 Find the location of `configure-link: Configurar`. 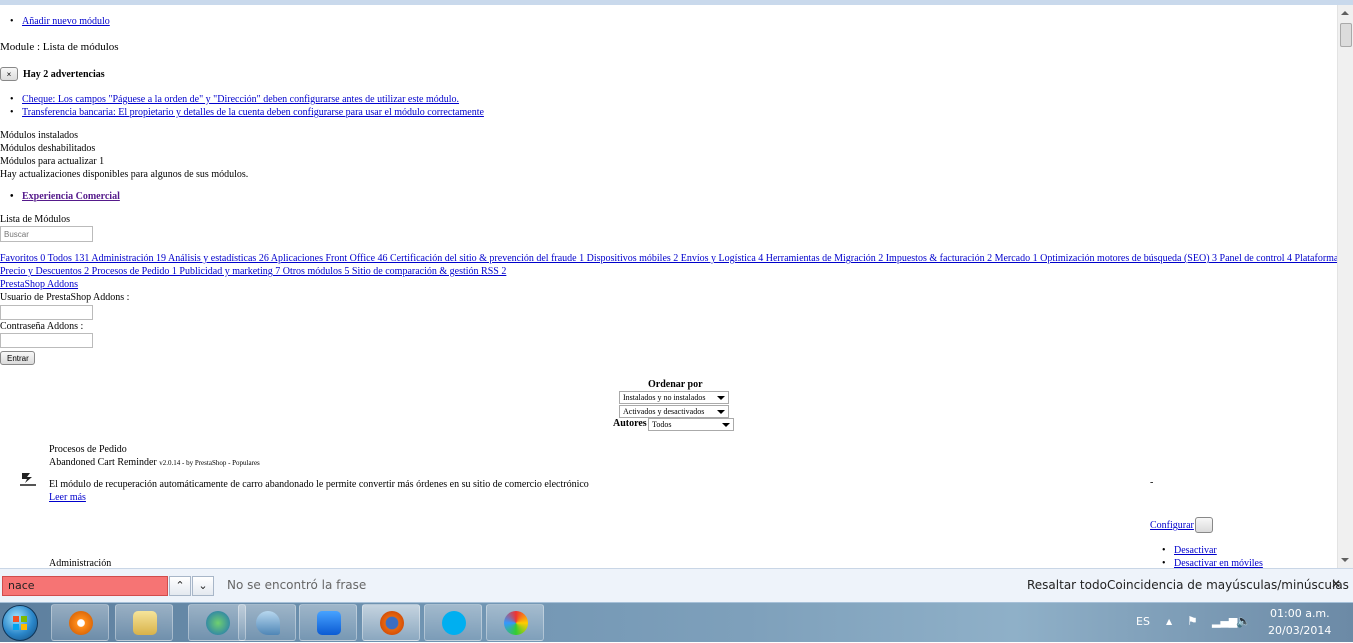

configure-link: Configurar is located at coordinates (1172, 525).